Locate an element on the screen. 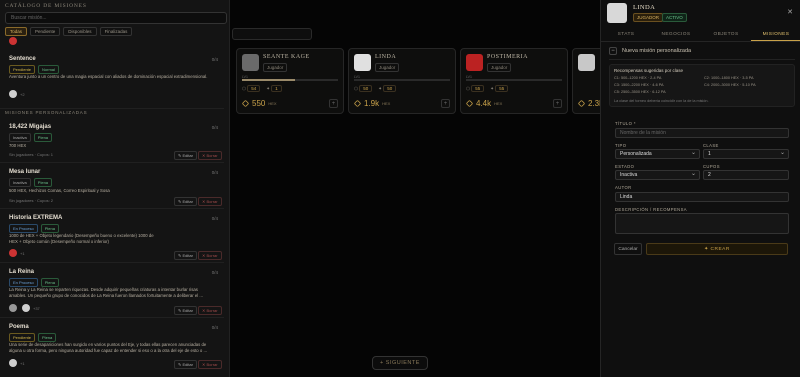  player-name: POSTIMERIA is located at coordinates (508, 57).